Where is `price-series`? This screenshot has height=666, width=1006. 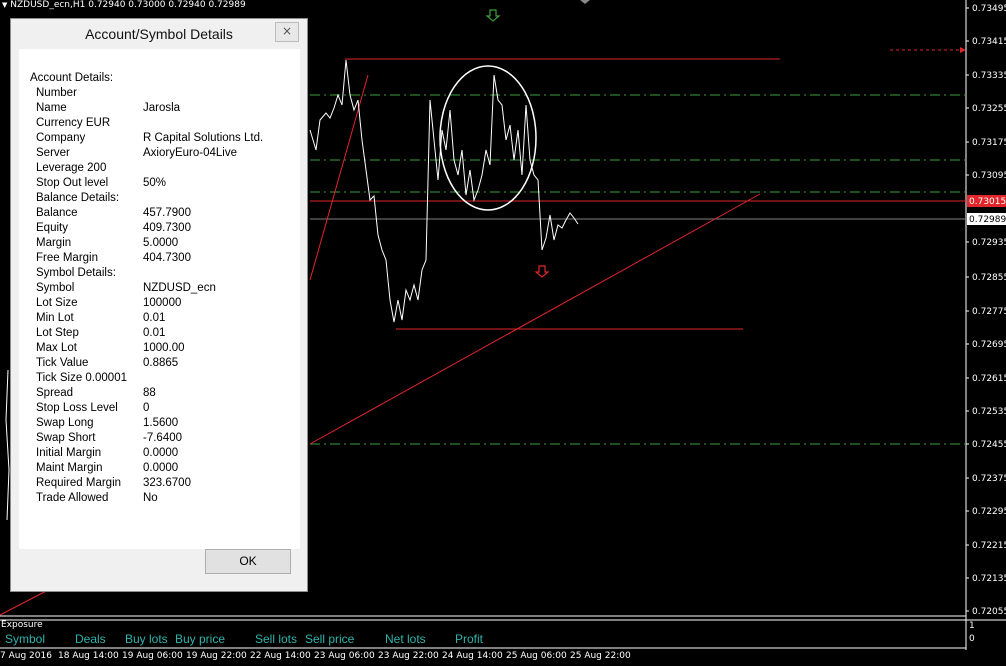
price-series is located at coordinates (444, 191).